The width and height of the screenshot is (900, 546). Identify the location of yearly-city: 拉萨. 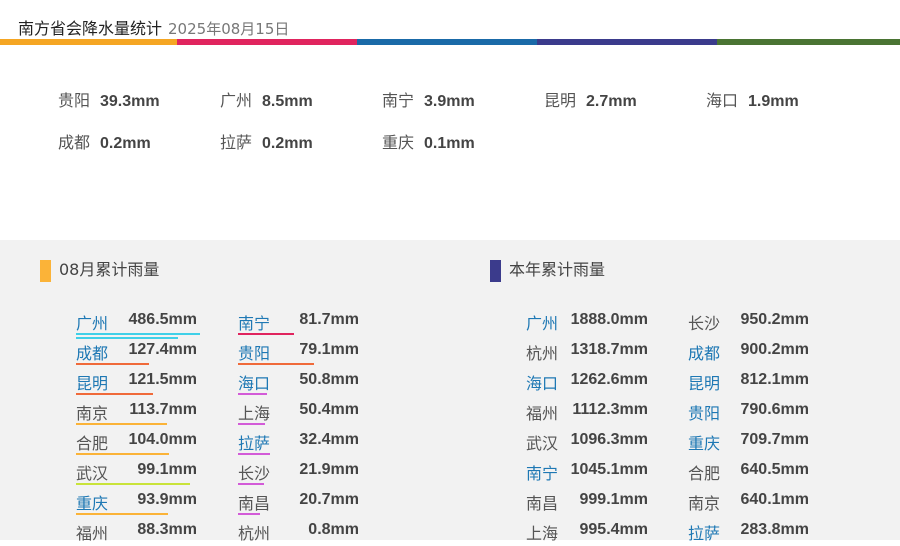
(704, 532).